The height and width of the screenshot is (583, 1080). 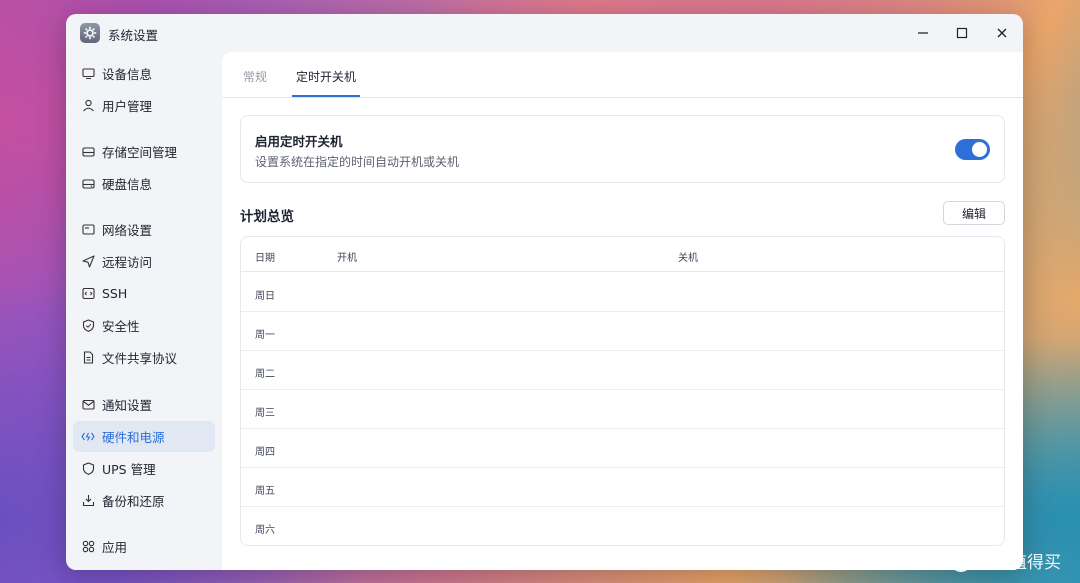 What do you see at coordinates (622, 448) in the screenshot?
I see `table-row: 周四` at bounding box center [622, 448].